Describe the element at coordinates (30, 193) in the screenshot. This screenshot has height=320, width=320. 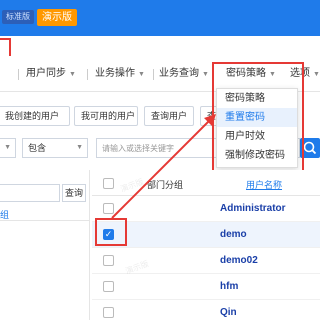
I see `left-search-input` at that location.